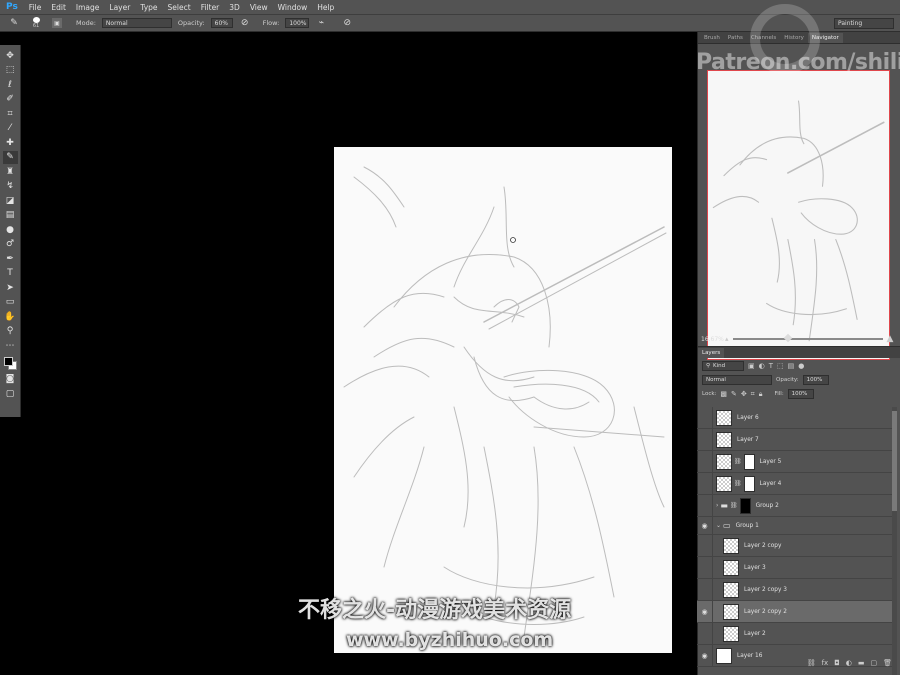 The height and width of the screenshot is (675, 900). I want to click on filter-adjustment-icon: ◐, so click(762, 366).